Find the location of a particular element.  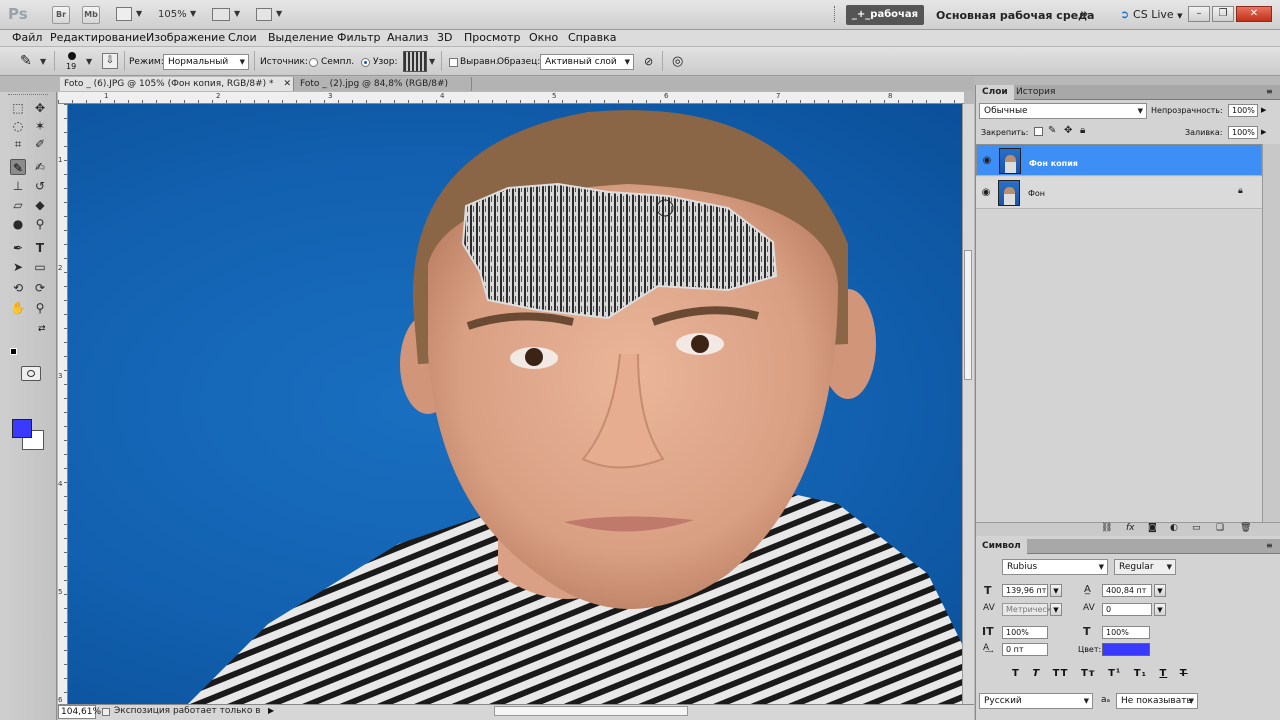

new-group-icon: ▭ is located at coordinates (1196, 528).